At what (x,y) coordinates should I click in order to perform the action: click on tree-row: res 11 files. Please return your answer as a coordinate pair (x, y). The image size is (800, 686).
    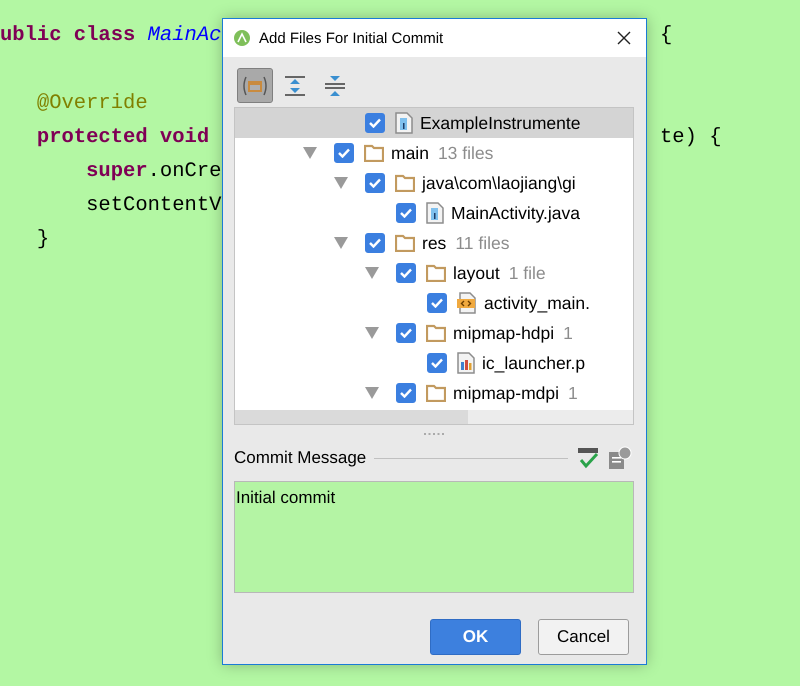
    Looking at the image, I should click on (434, 243).